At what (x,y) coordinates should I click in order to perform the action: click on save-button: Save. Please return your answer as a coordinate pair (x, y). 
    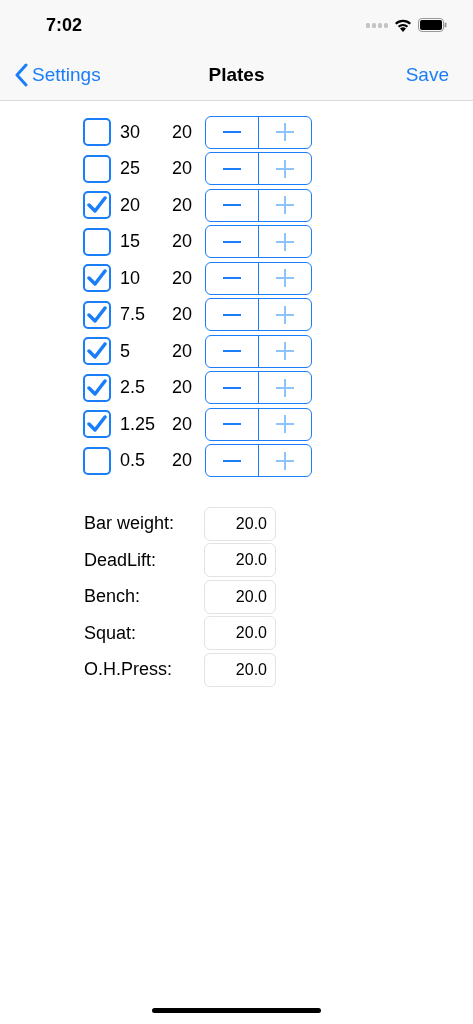
    Looking at the image, I should click on (427, 75).